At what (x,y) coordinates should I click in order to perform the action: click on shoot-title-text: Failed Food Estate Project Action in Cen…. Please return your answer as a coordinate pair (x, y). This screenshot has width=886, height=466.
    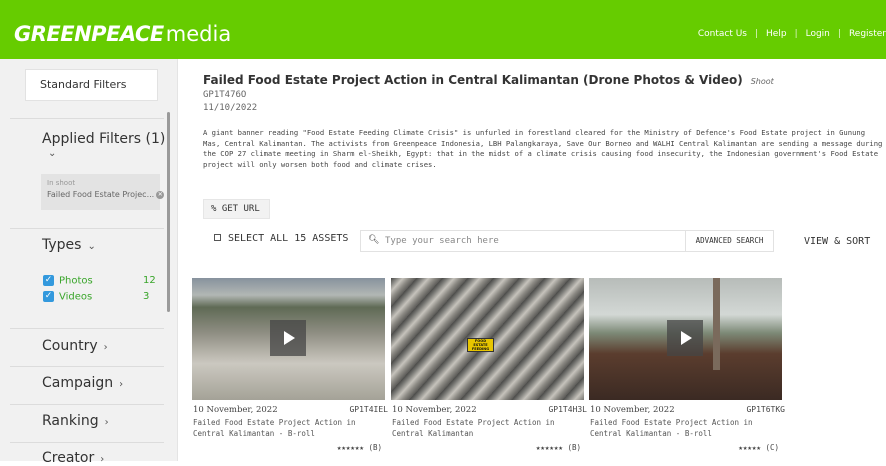
    Looking at the image, I should click on (473, 80).